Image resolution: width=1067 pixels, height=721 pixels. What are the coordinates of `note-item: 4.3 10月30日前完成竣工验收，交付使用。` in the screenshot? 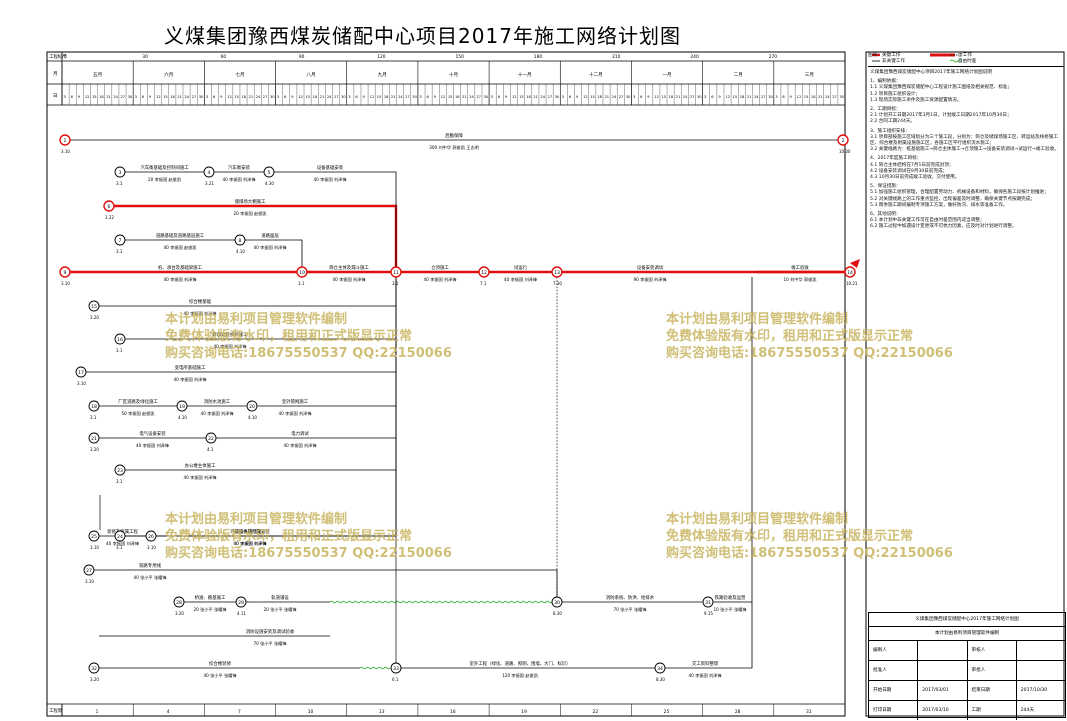 It's located at (915, 178).